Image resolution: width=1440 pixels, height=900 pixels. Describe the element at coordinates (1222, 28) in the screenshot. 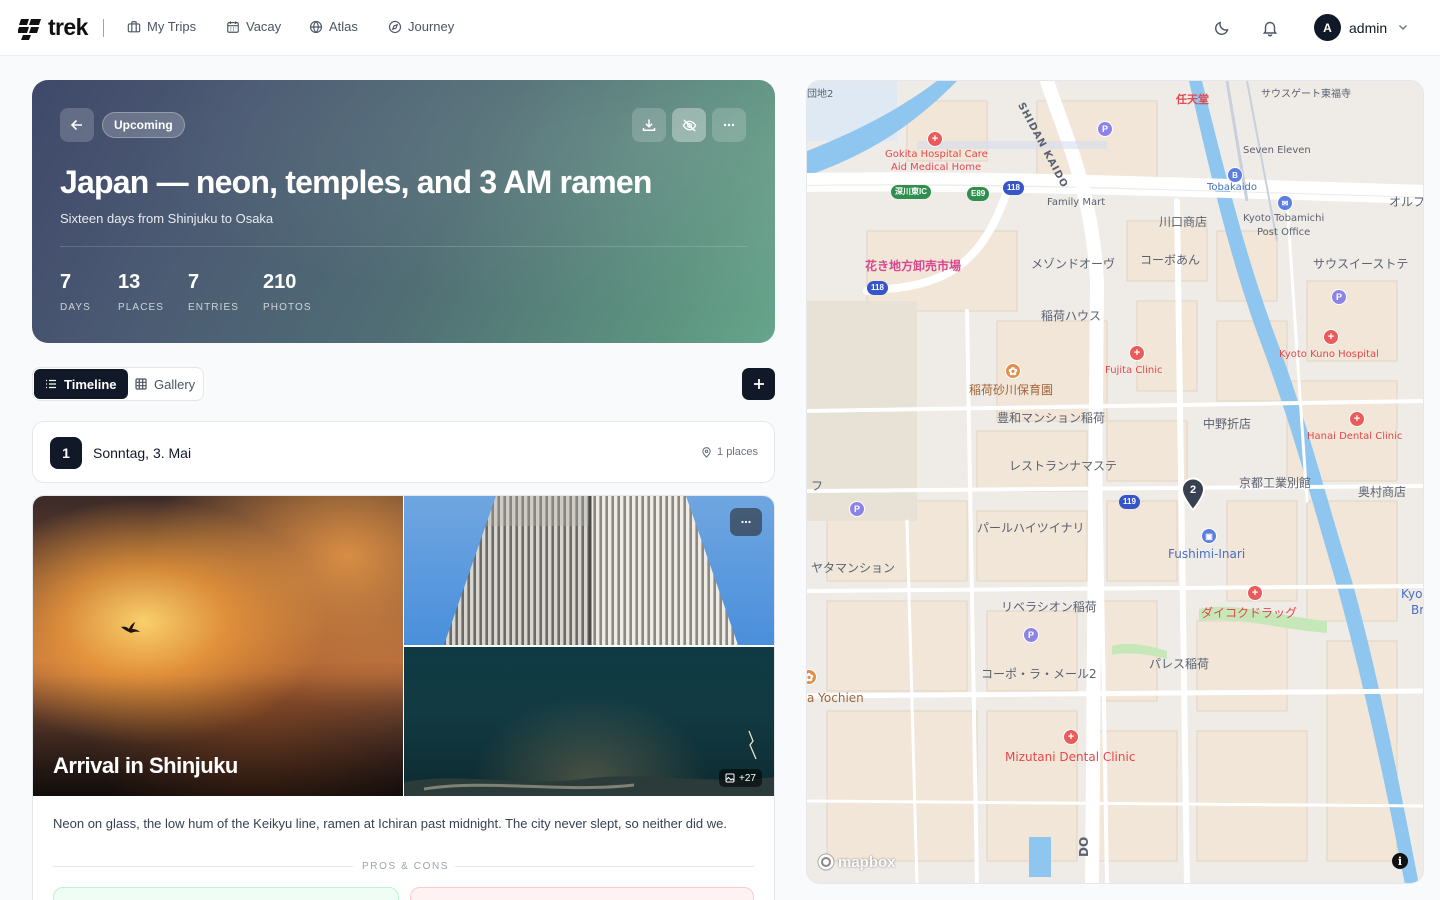

I see `moon-icon` at that location.